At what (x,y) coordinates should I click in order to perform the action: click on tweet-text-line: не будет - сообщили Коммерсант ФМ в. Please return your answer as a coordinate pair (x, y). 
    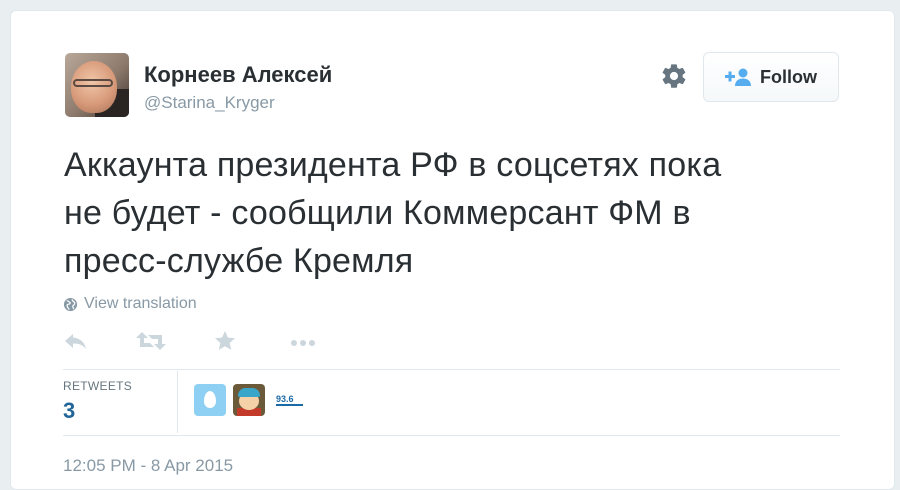
    Looking at the image, I should click on (377, 213).